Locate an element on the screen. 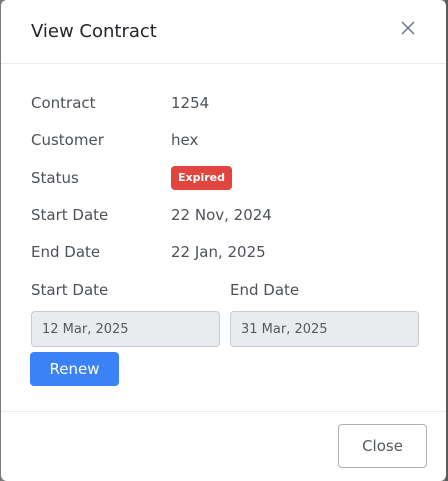 This screenshot has height=481, width=448. end-date-label: End Date is located at coordinates (66, 252).